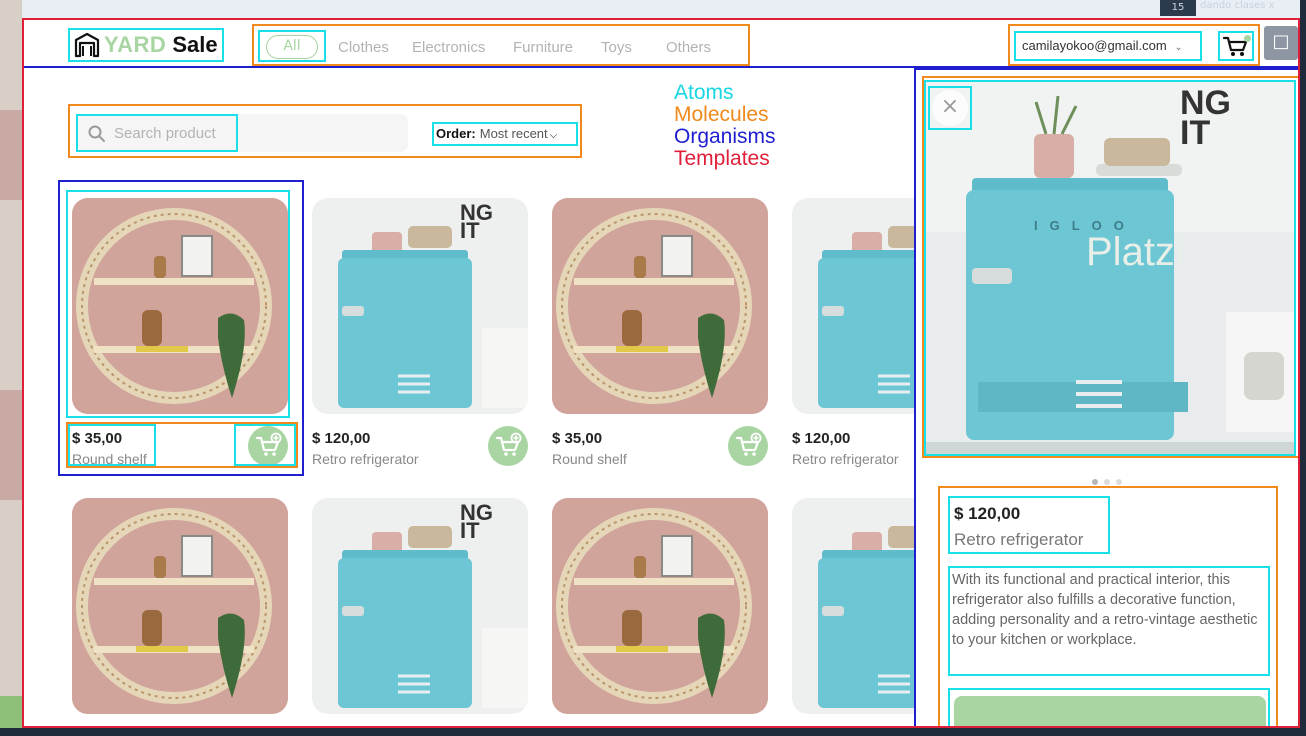  I want to click on shopping-cart-button, so click(1236, 46).